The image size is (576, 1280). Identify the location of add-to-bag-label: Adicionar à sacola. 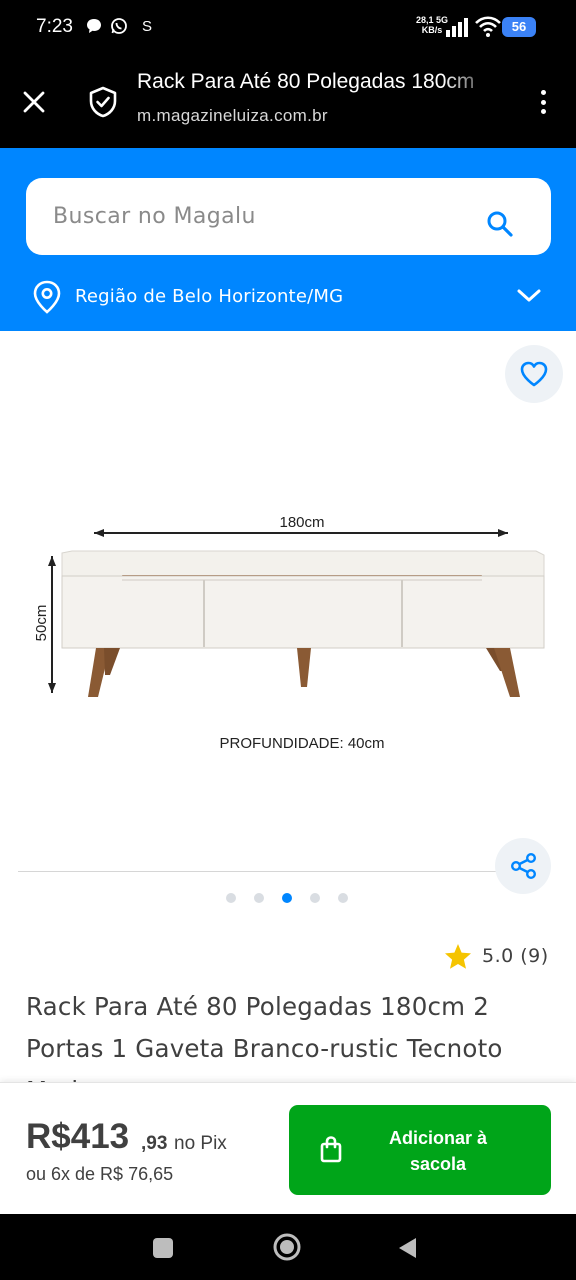
(438, 1151).